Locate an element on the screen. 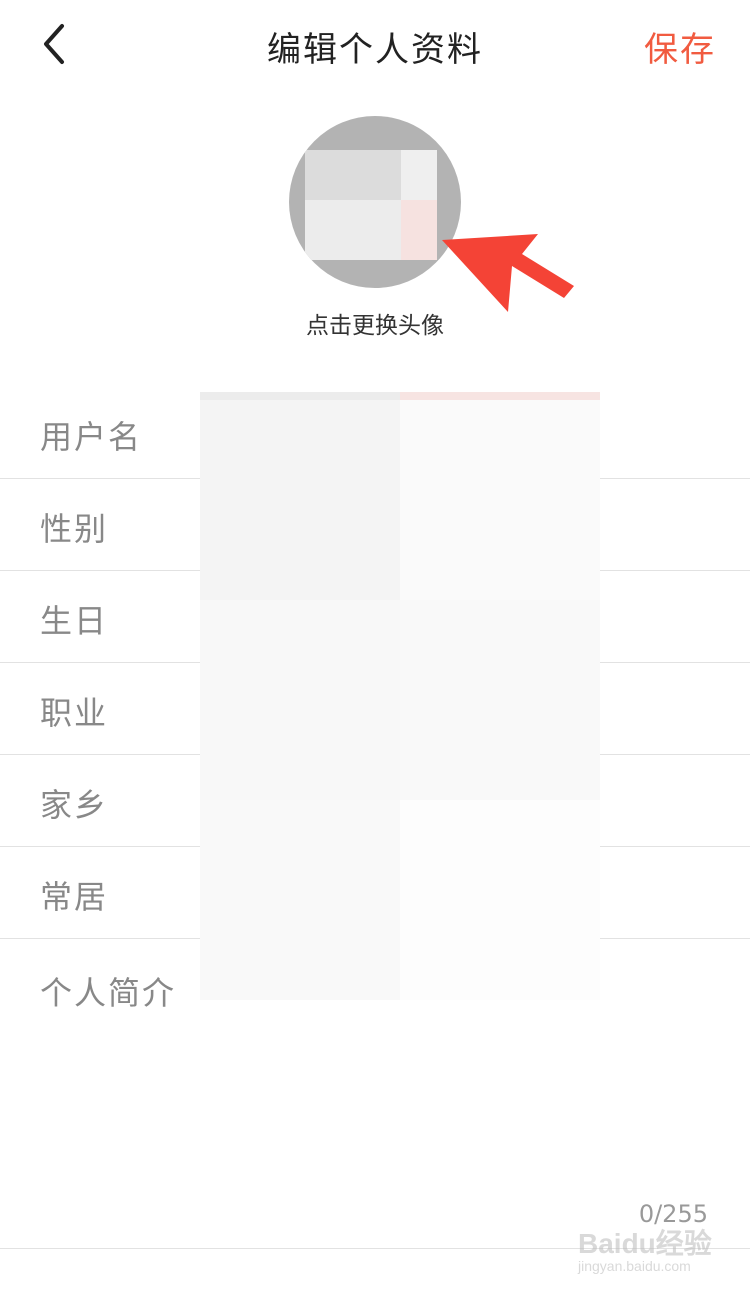 This screenshot has height=1294, width=750. watermark-brand: Baidu经验 is located at coordinates (645, 1243).